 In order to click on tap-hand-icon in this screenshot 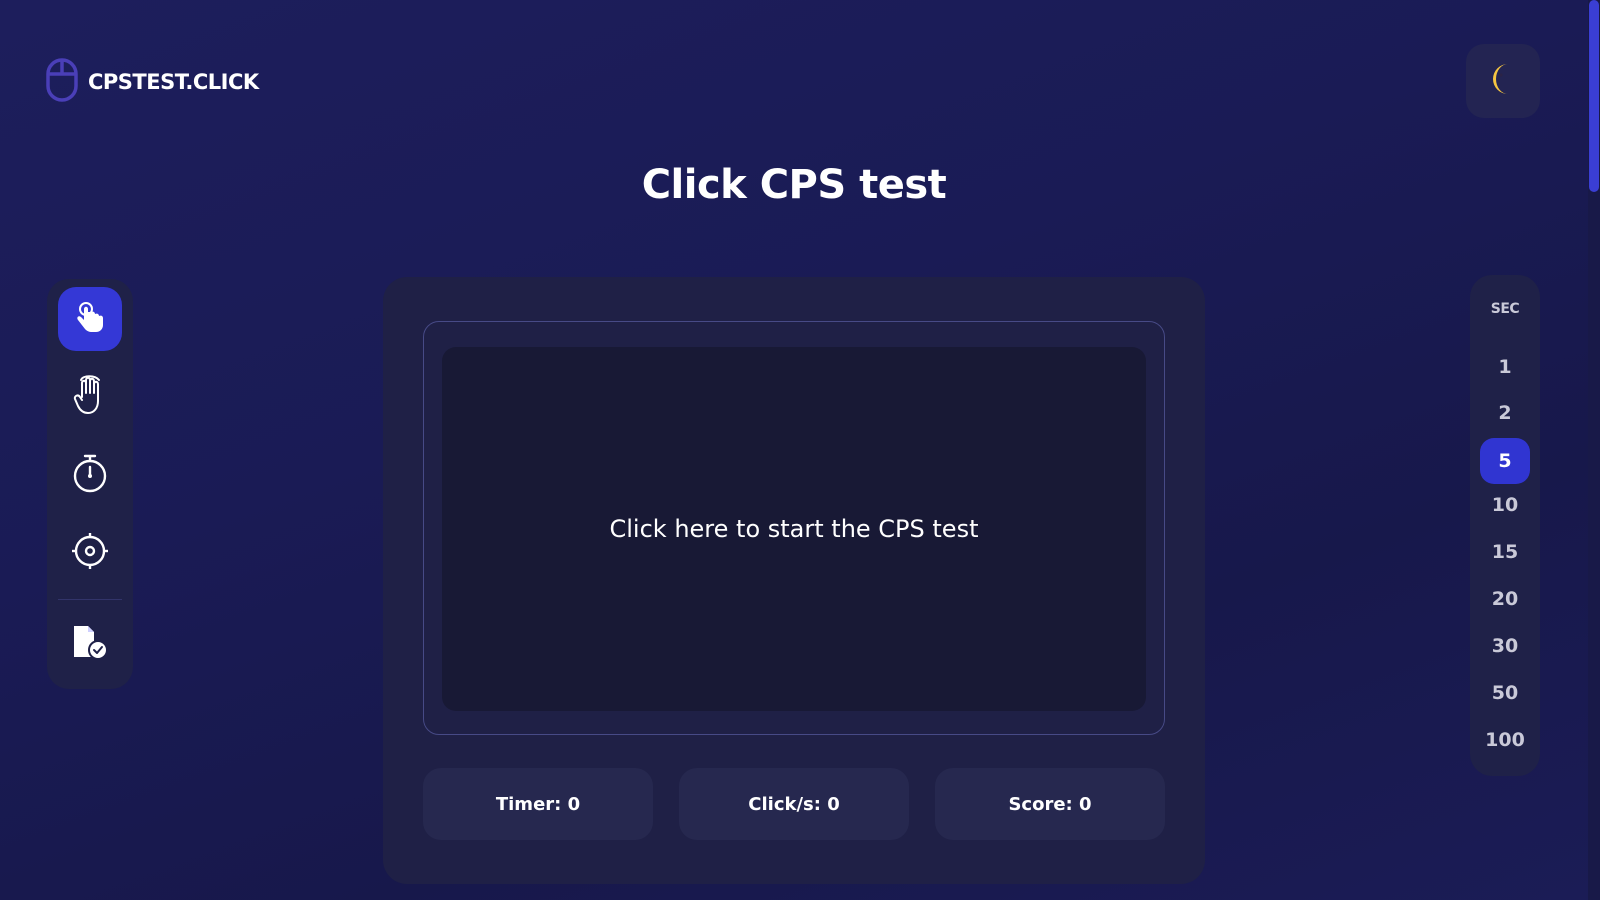, I will do `click(90, 319)`.